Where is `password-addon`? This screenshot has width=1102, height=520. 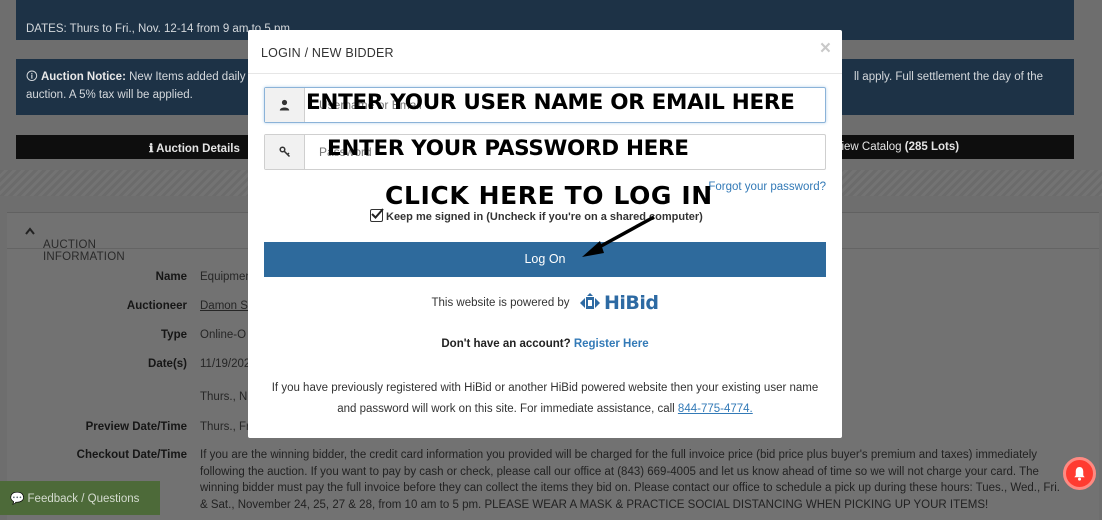
password-addon is located at coordinates (285, 152).